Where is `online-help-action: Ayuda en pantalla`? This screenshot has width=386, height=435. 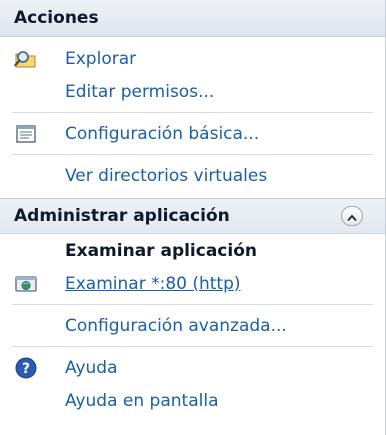 online-help-action: Ayuda en pantalla is located at coordinates (192, 400).